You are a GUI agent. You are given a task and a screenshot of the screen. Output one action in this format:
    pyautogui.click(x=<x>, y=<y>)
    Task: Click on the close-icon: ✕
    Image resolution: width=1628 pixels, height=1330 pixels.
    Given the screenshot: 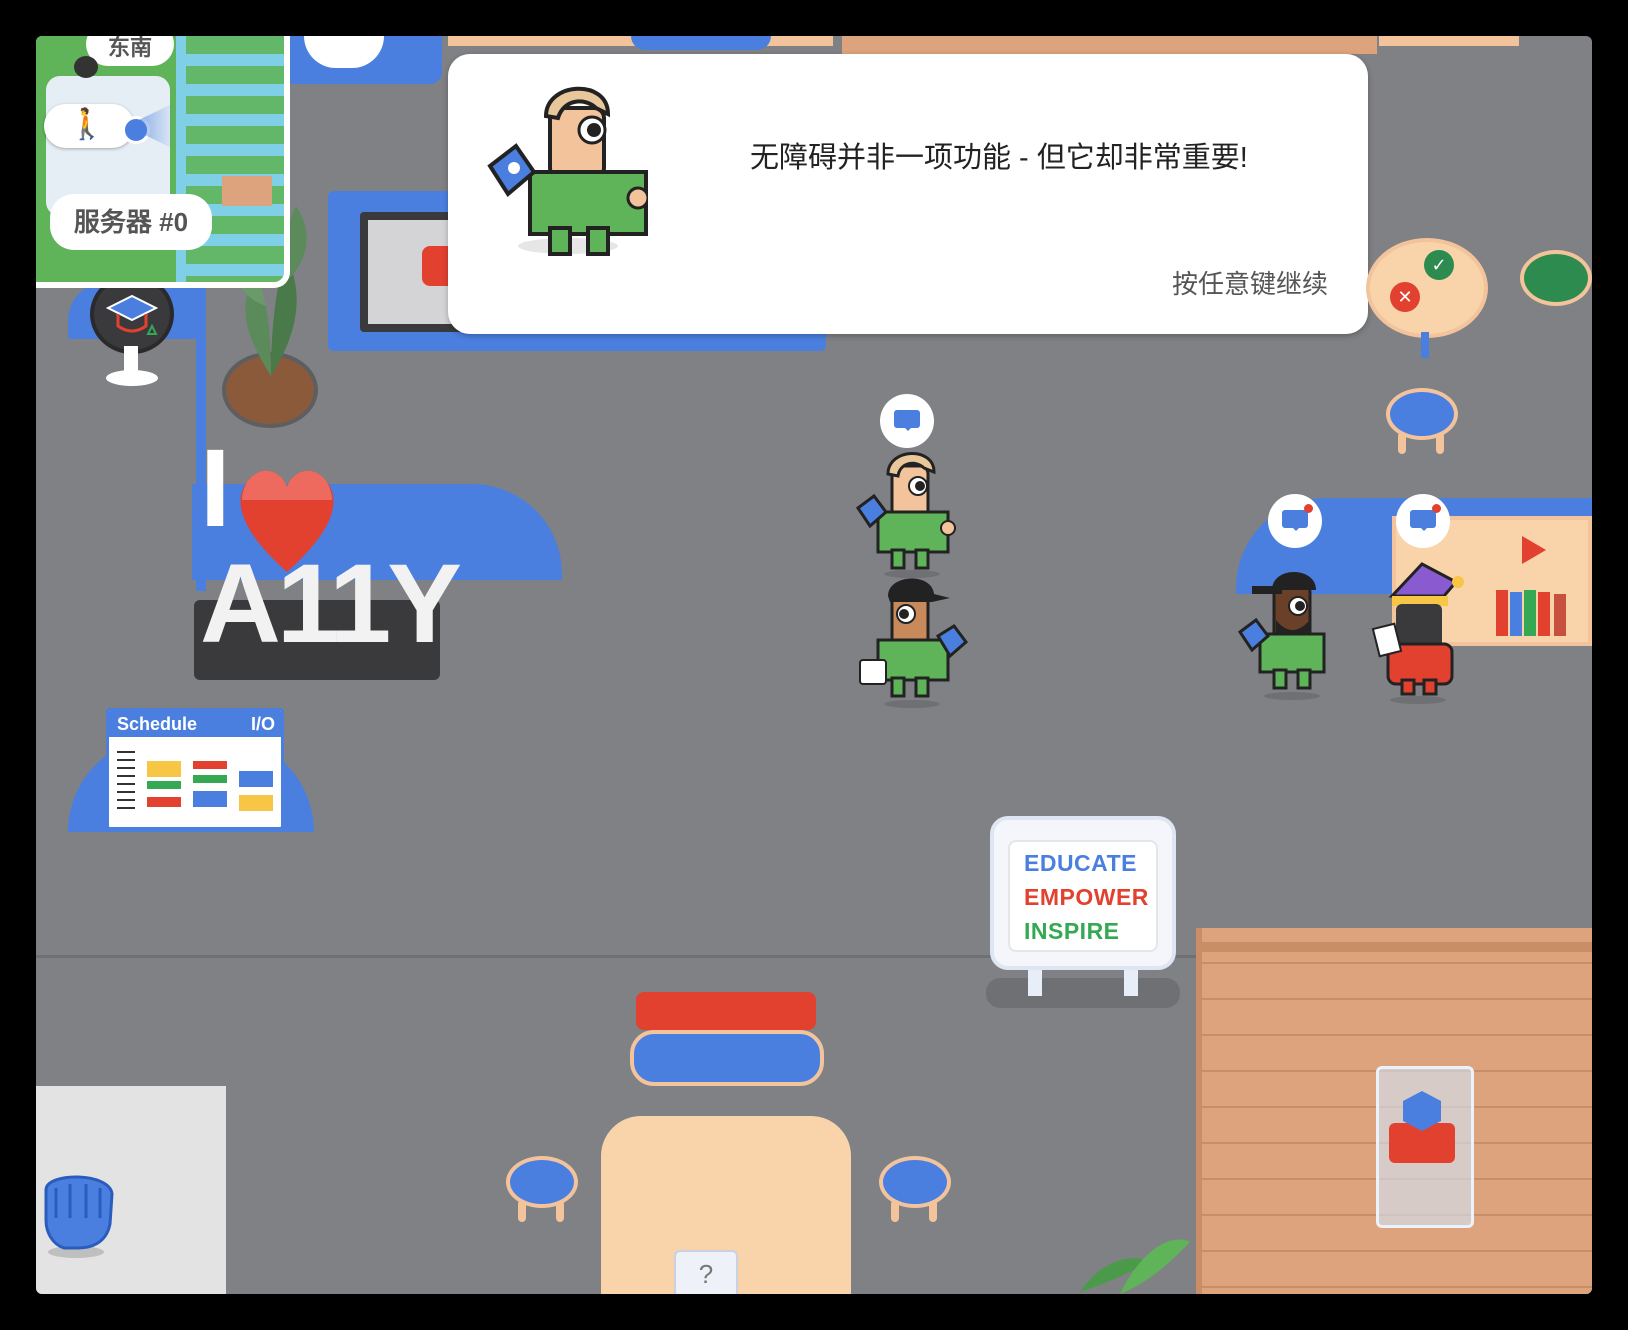 What is the action you would take?
    pyautogui.click(x=1405, y=297)
    